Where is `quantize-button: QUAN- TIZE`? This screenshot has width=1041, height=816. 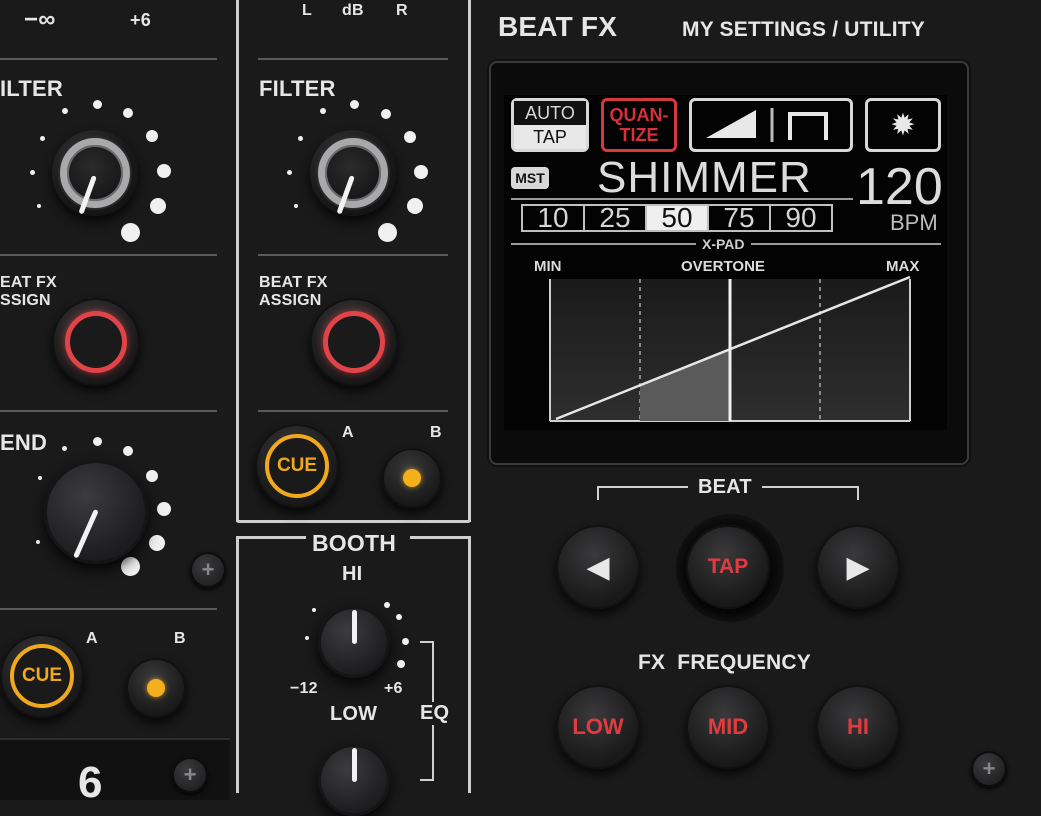 quantize-button: QUAN- TIZE is located at coordinates (639, 125).